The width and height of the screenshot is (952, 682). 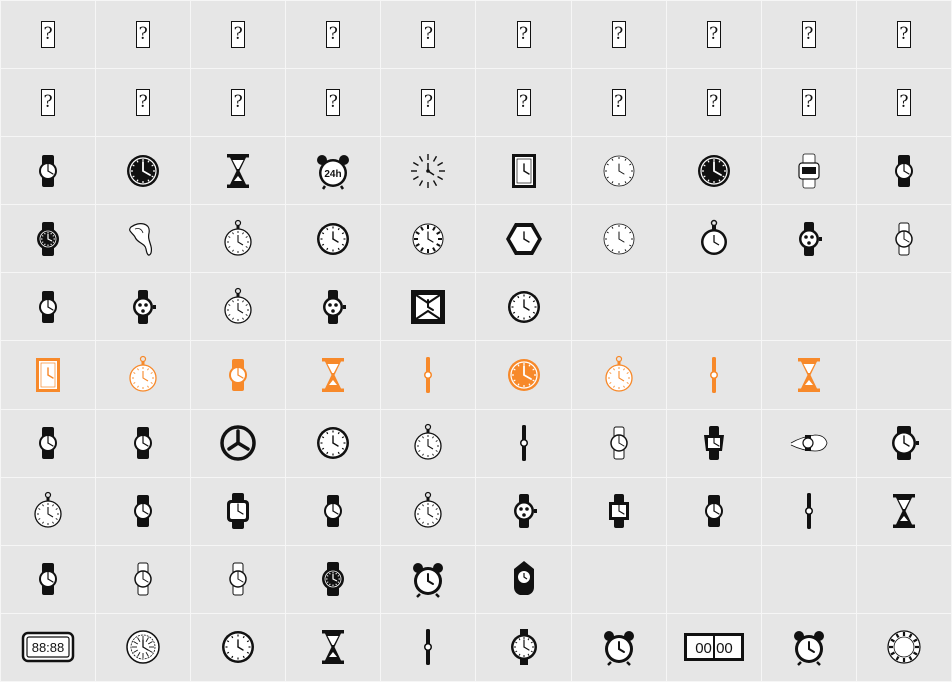 What do you see at coordinates (713, 237) in the screenshot?
I see `pocket-watch-icon` at bounding box center [713, 237].